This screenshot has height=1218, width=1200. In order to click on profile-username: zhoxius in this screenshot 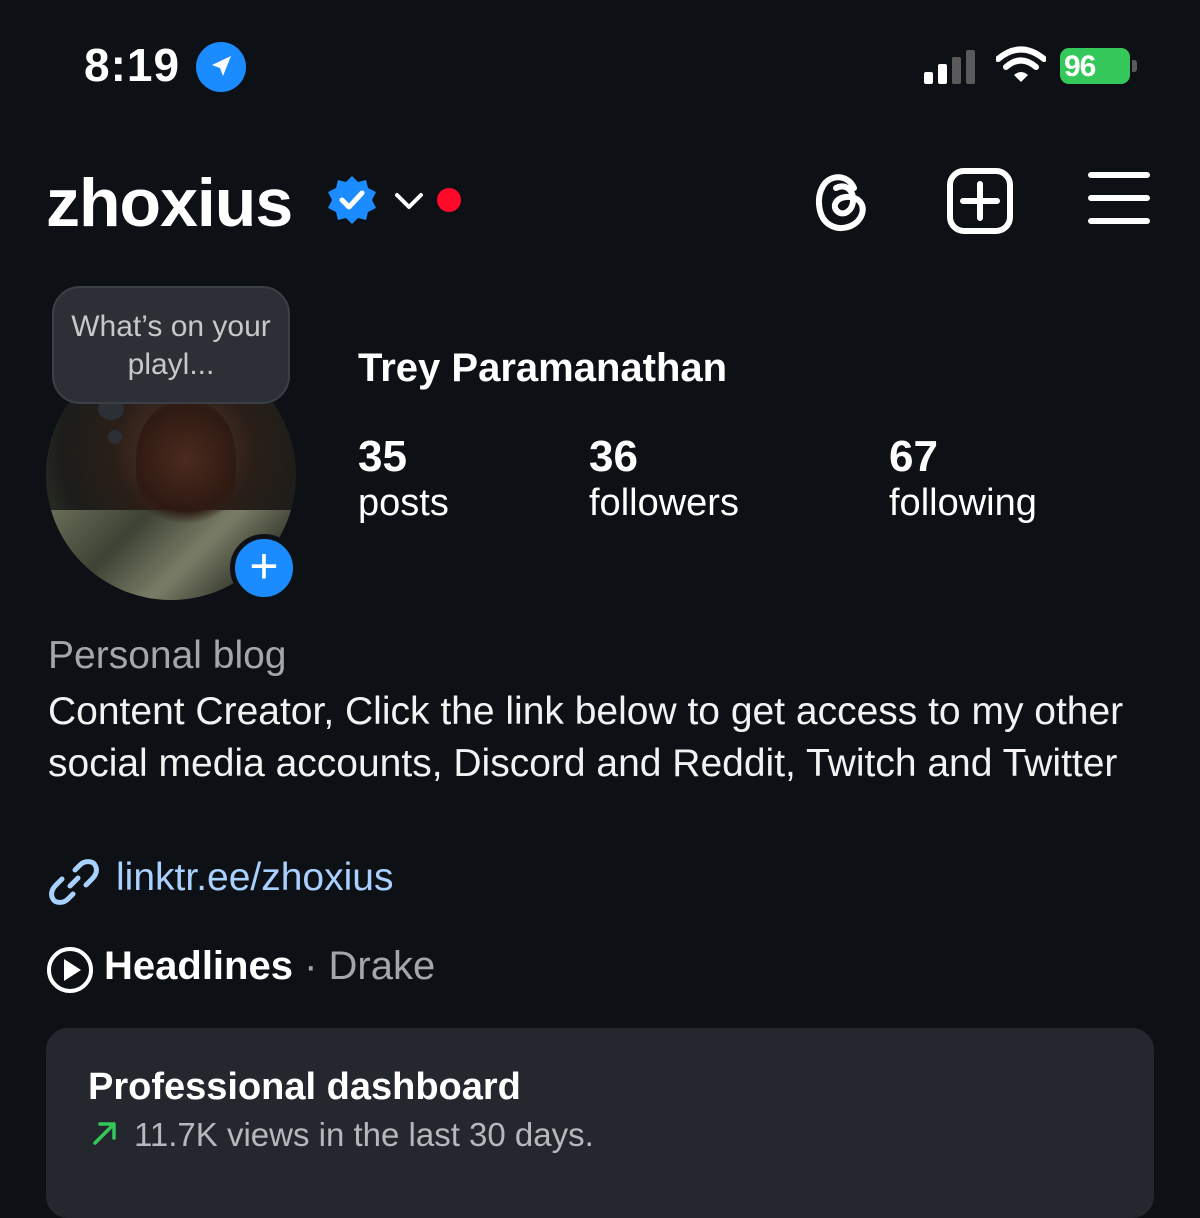, I will do `click(169, 203)`.